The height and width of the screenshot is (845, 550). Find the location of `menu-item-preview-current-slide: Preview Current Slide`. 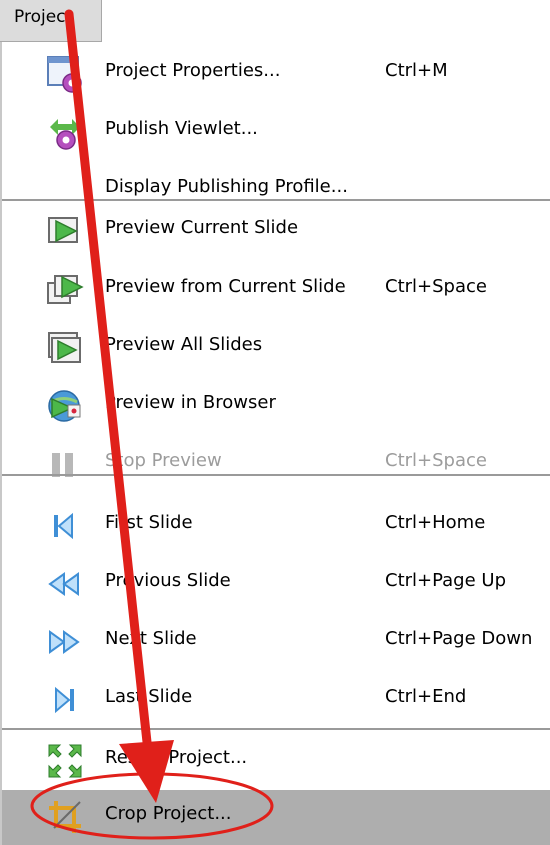

menu-item-preview-current-slide: Preview Current Slide is located at coordinates (276, 231).